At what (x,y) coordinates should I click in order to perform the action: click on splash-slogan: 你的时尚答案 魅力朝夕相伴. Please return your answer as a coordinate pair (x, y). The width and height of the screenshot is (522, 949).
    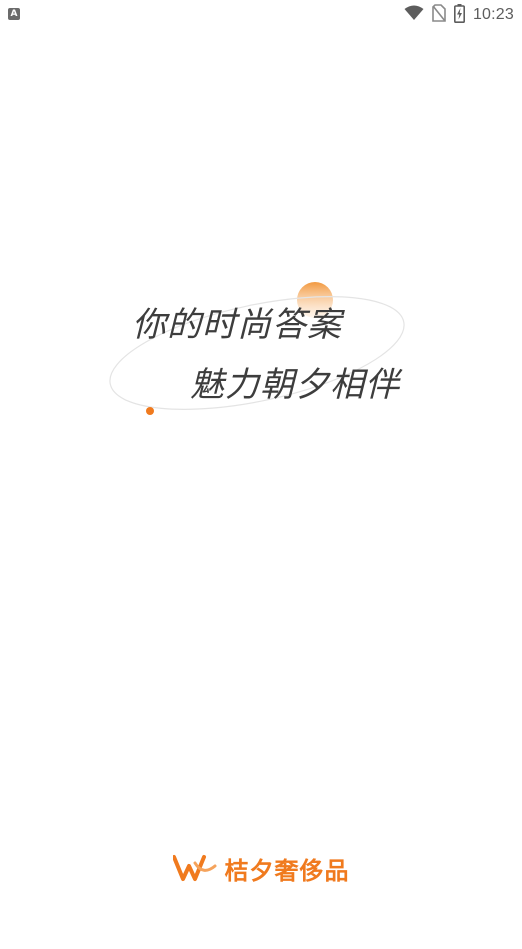
    Looking at the image, I should click on (260, 350).